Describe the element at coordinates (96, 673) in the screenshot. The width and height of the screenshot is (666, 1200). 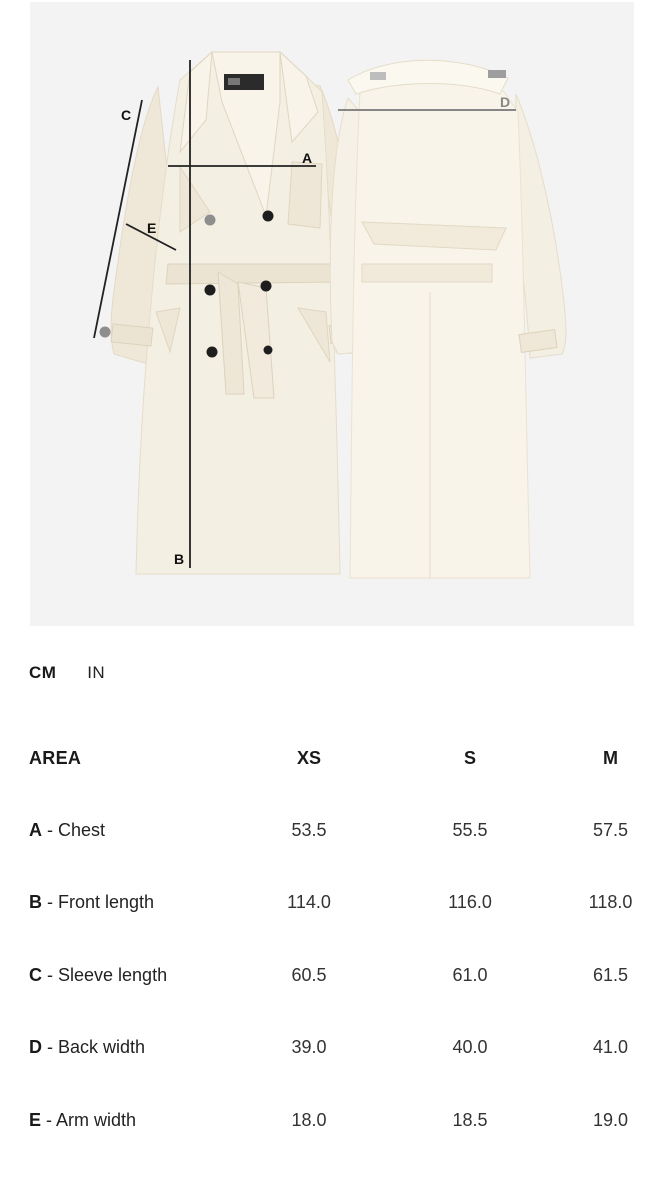
I see `unit-in-option: IN` at that location.